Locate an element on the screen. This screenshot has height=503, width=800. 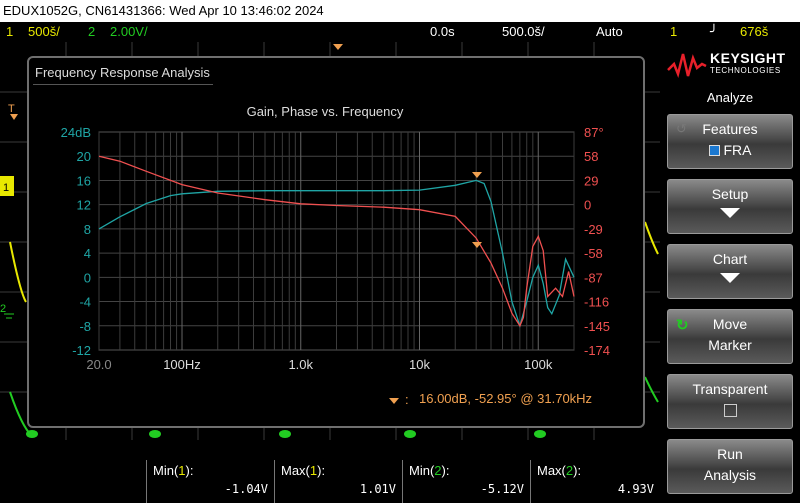
ch1-scale: 500š/ is located at coordinates (44, 32).